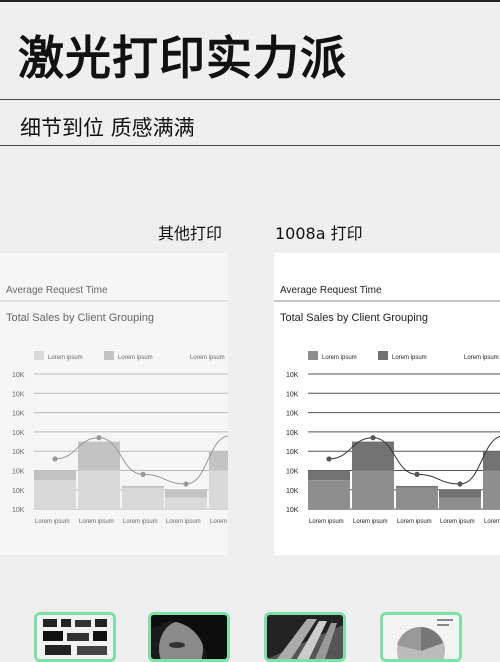 Image resolution: width=500 pixels, height=662 pixels. I want to click on thumbnail-portrait-sample, so click(189, 637).